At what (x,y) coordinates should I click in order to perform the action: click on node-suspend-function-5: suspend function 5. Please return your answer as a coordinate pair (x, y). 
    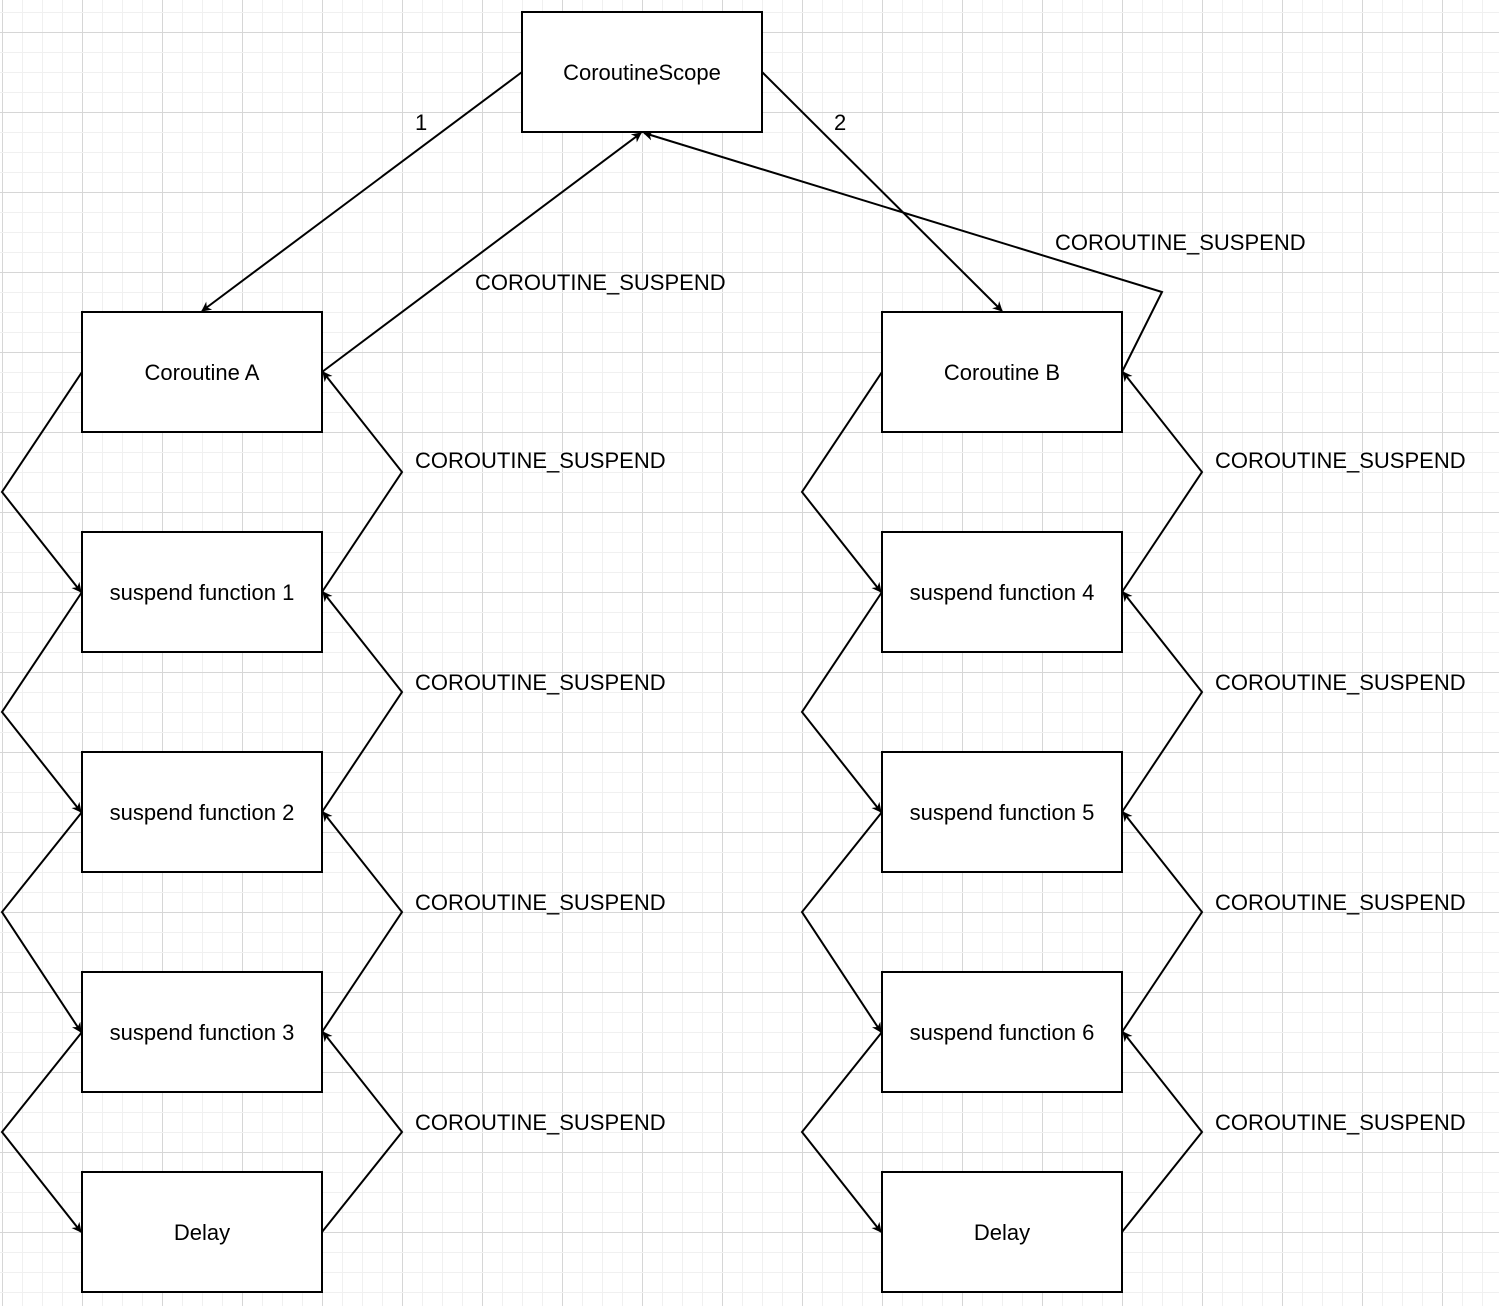
    Looking at the image, I should click on (1002, 812).